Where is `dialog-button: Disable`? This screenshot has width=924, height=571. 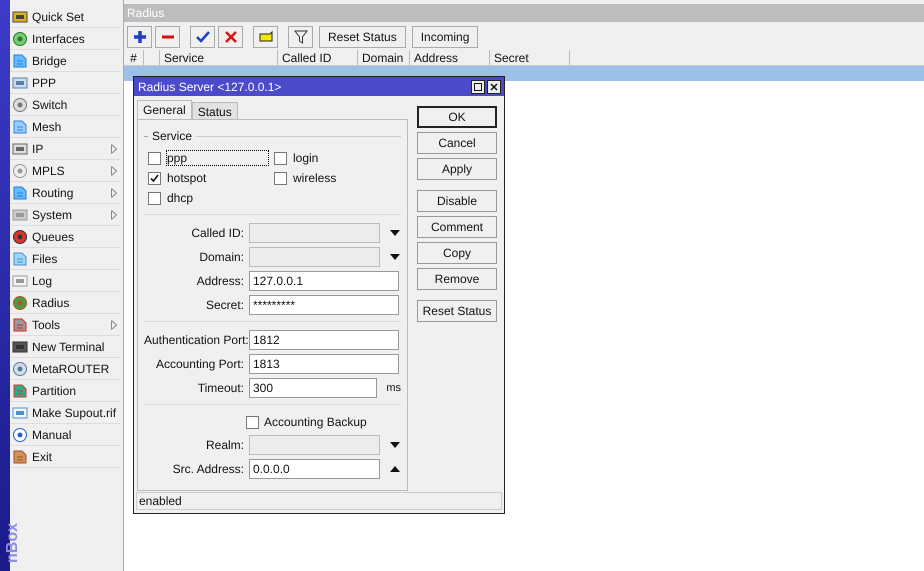
dialog-button: Disable is located at coordinates (457, 201).